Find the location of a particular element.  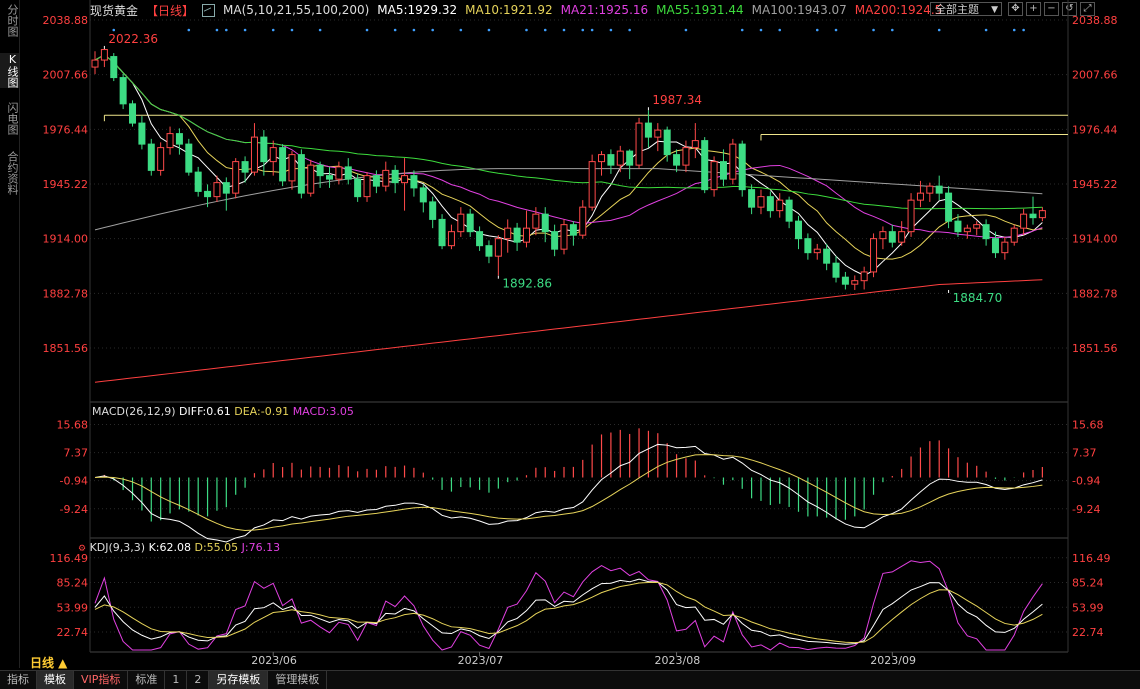

x-tick-label: 2023/09 is located at coordinates (893, 660).